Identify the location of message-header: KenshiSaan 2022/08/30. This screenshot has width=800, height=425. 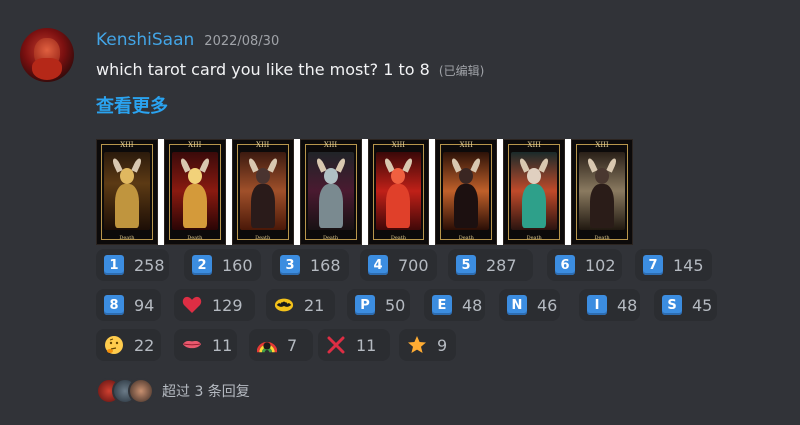
(187, 41).